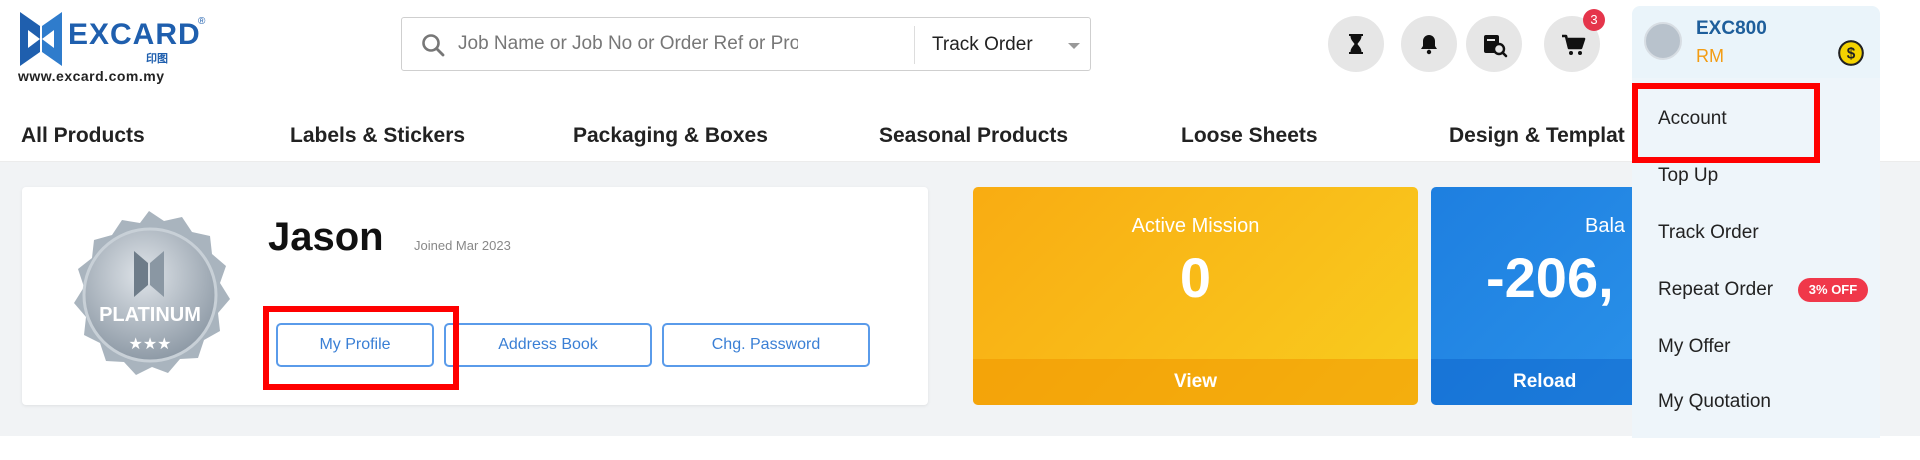 Image resolution: width=1920 pixels, height=460 pixels. I want to click on nav-item-loose-sheets: Loose Sheets, so click(1249, 136).